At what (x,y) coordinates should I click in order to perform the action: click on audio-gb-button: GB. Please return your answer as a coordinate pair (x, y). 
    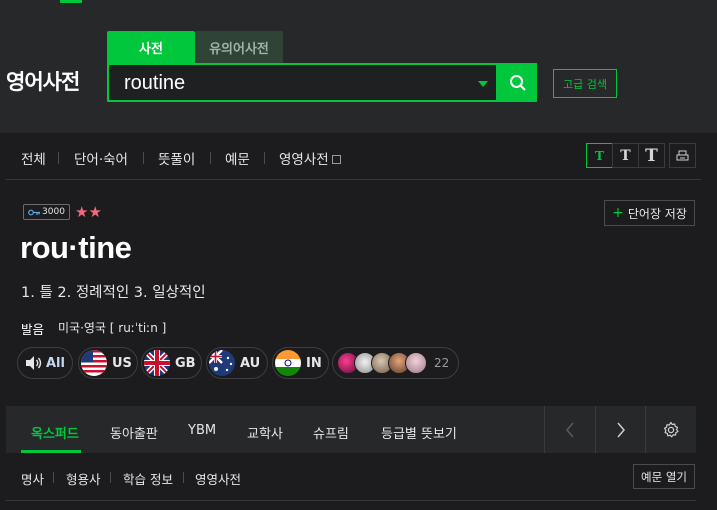
    Looking at the image, I should click on (171, 363).